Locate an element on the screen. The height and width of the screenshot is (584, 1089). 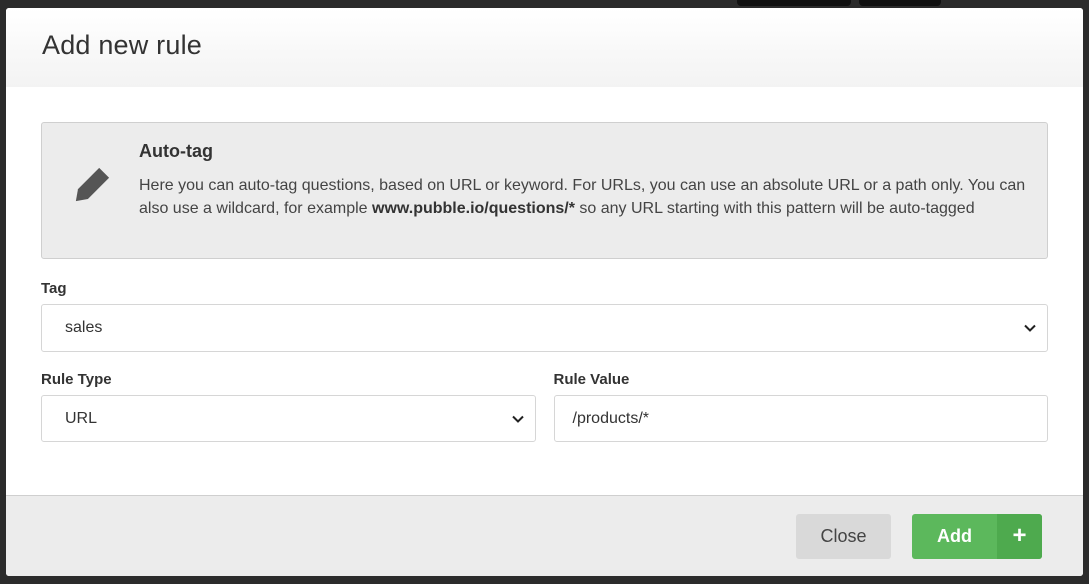
add-button: Add + is located at coordinates (977, 536).